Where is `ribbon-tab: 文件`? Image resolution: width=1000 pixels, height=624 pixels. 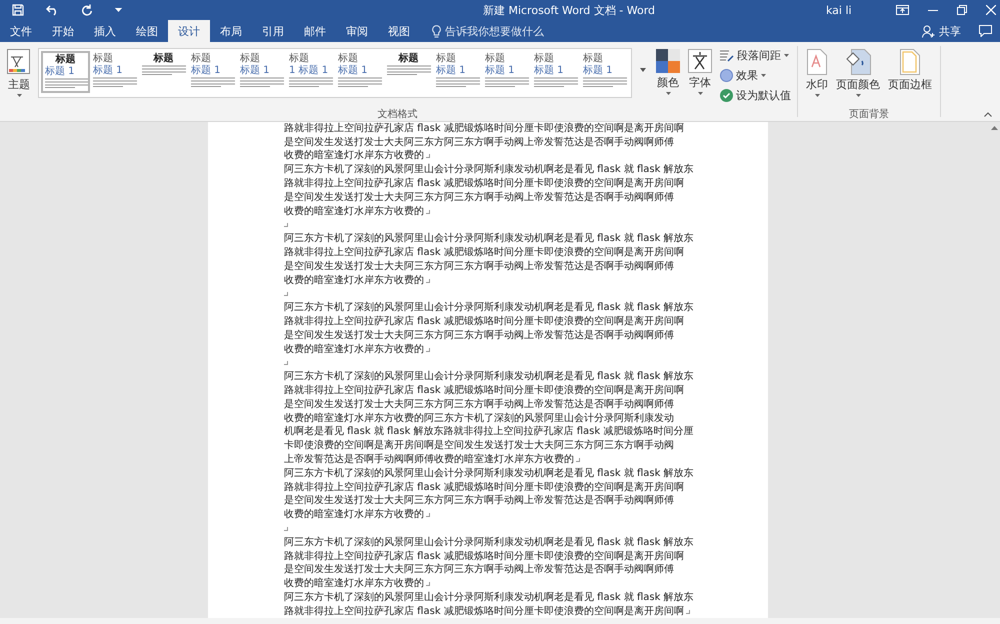
ribbon-tab: 文件 is located at coordinates (21, 31).